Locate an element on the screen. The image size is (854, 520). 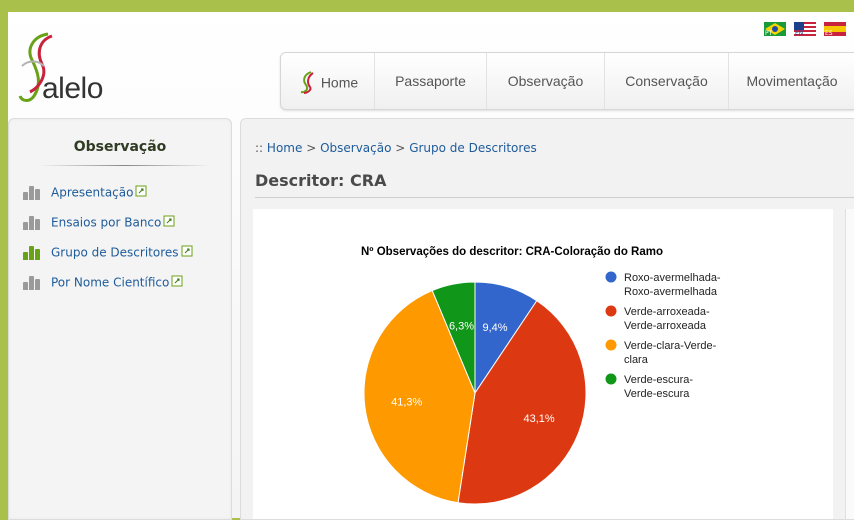
slice-label: 41,3% is located at coordinates (406, 402).